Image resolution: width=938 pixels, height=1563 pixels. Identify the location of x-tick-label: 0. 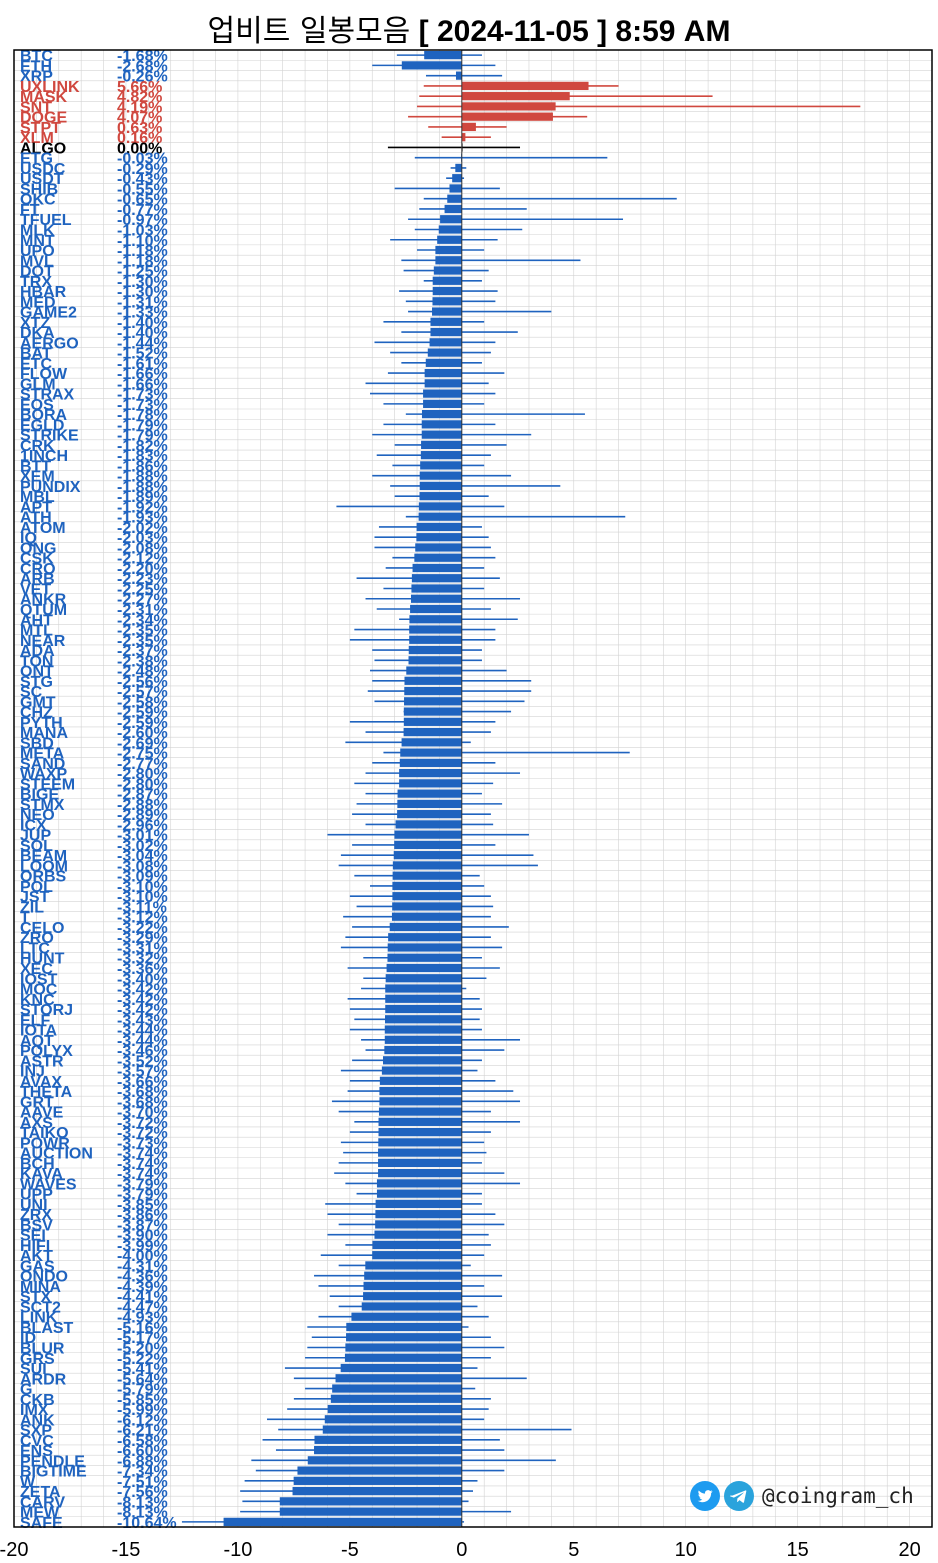
(461, 1550).